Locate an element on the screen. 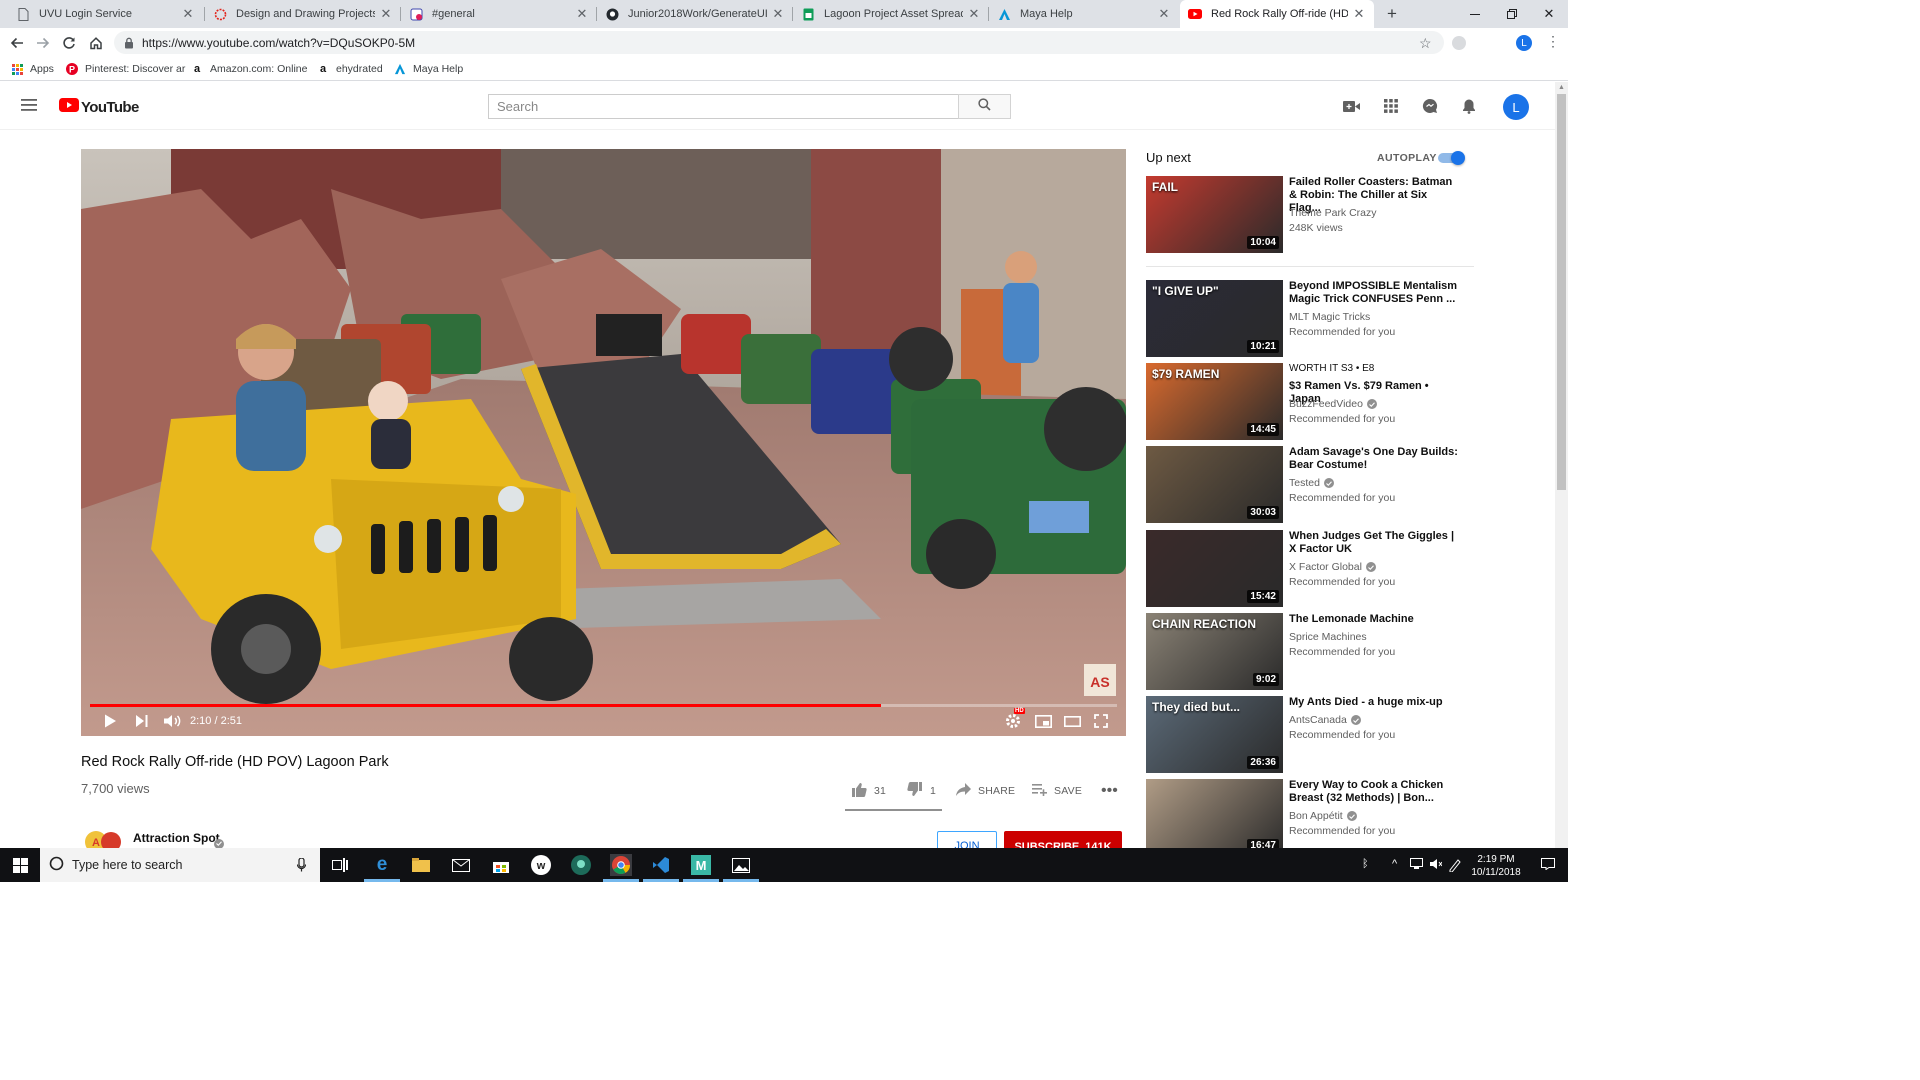 The width and height of the screenshot is (1920, 1080). recommended-channel: BuzzFeedVideo is located at coordinates (1333, 404).